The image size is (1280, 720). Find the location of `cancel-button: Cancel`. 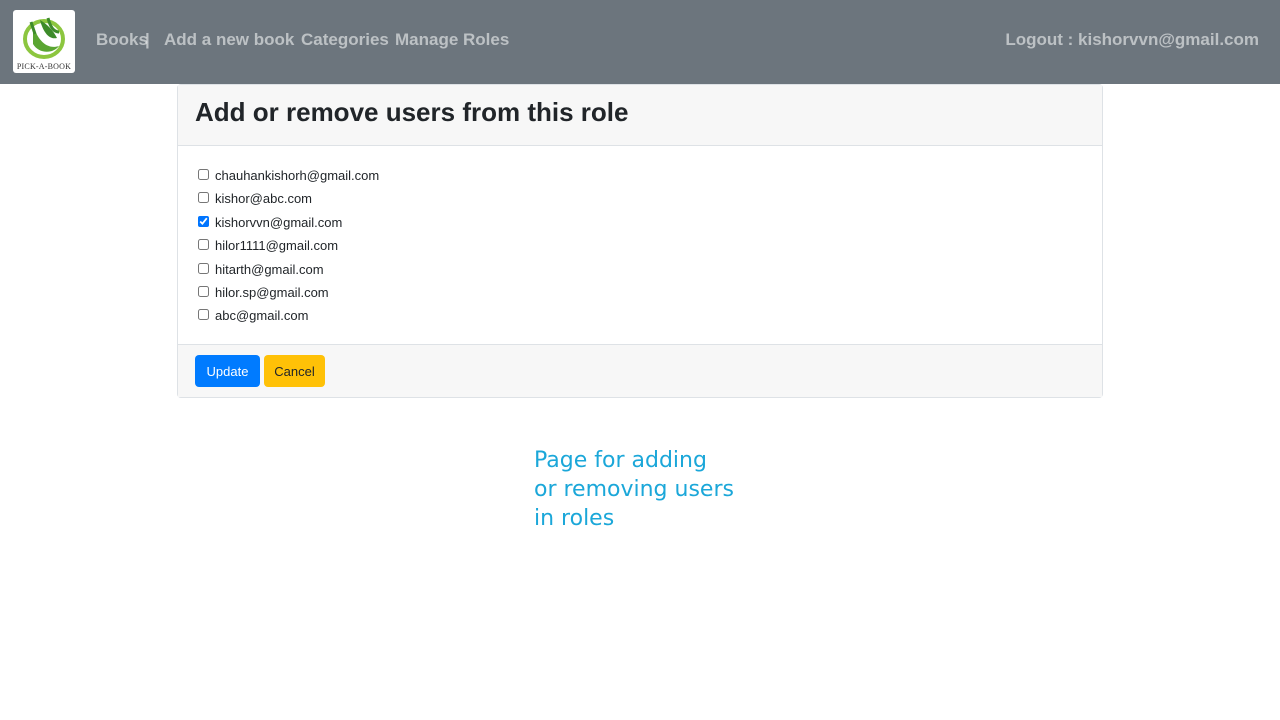

cancel-button: Cancel is located at coordinates (294, 371).